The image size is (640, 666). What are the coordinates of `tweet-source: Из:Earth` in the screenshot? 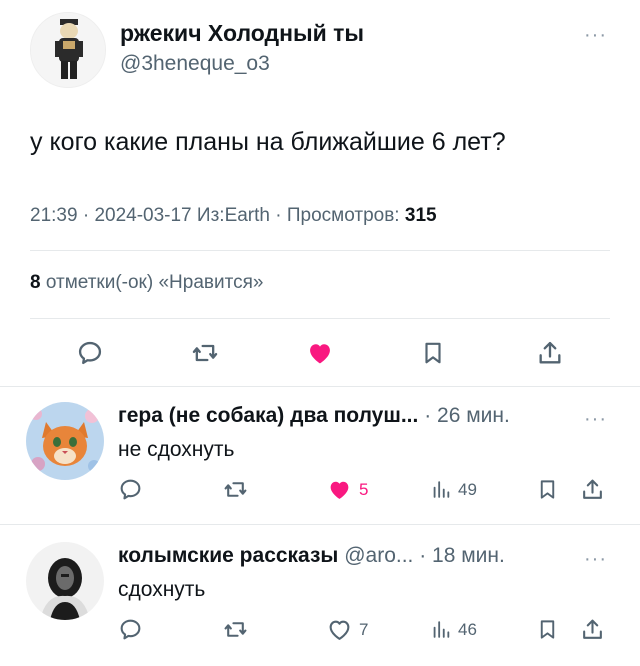 It's located at (233, 215).